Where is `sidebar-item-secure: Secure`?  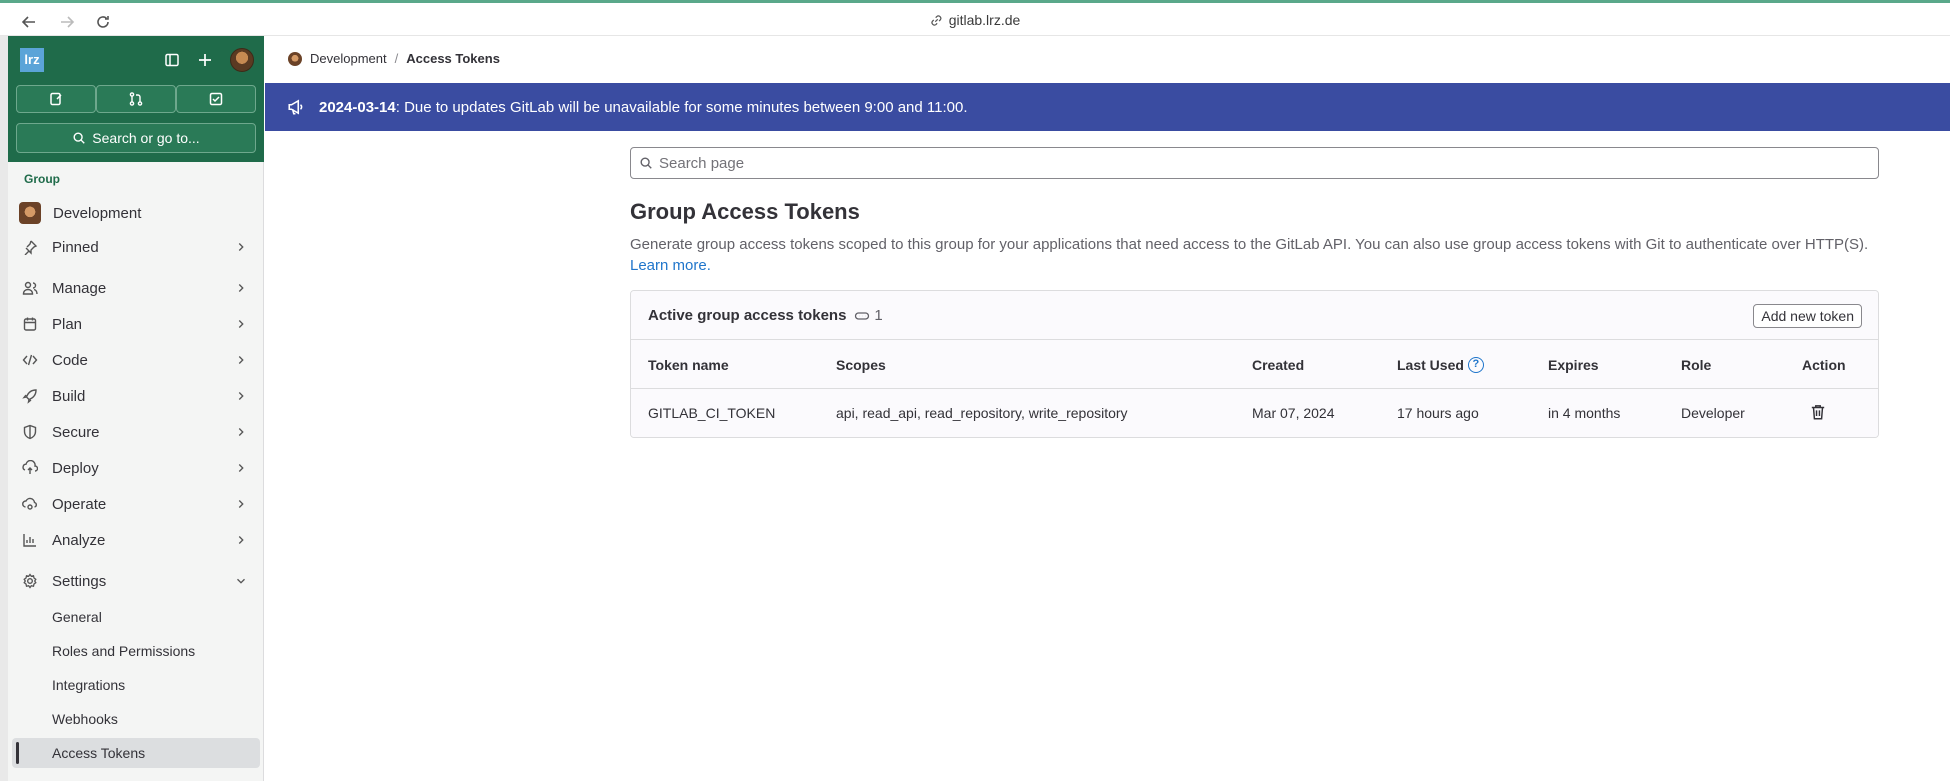 sidebar-item-secure: Secure is located at coordinates (136, 432).